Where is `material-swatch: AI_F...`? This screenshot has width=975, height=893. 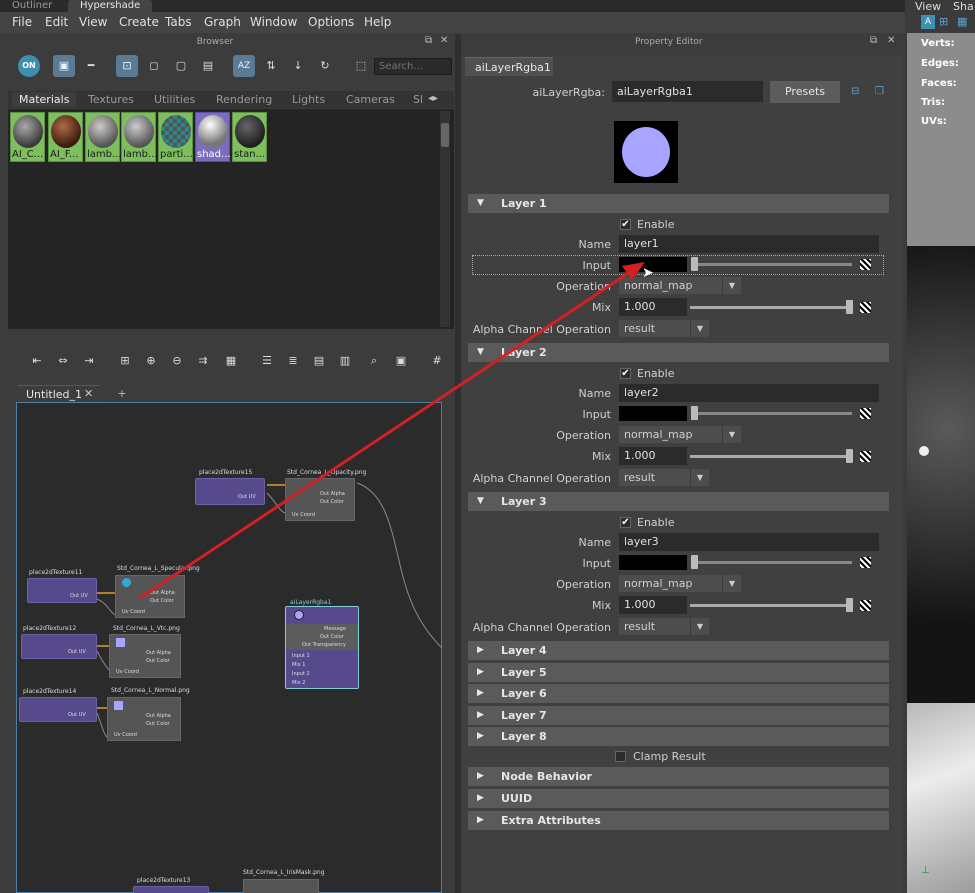
material-swatch: AI_F... is located at coordinates (65, 137).